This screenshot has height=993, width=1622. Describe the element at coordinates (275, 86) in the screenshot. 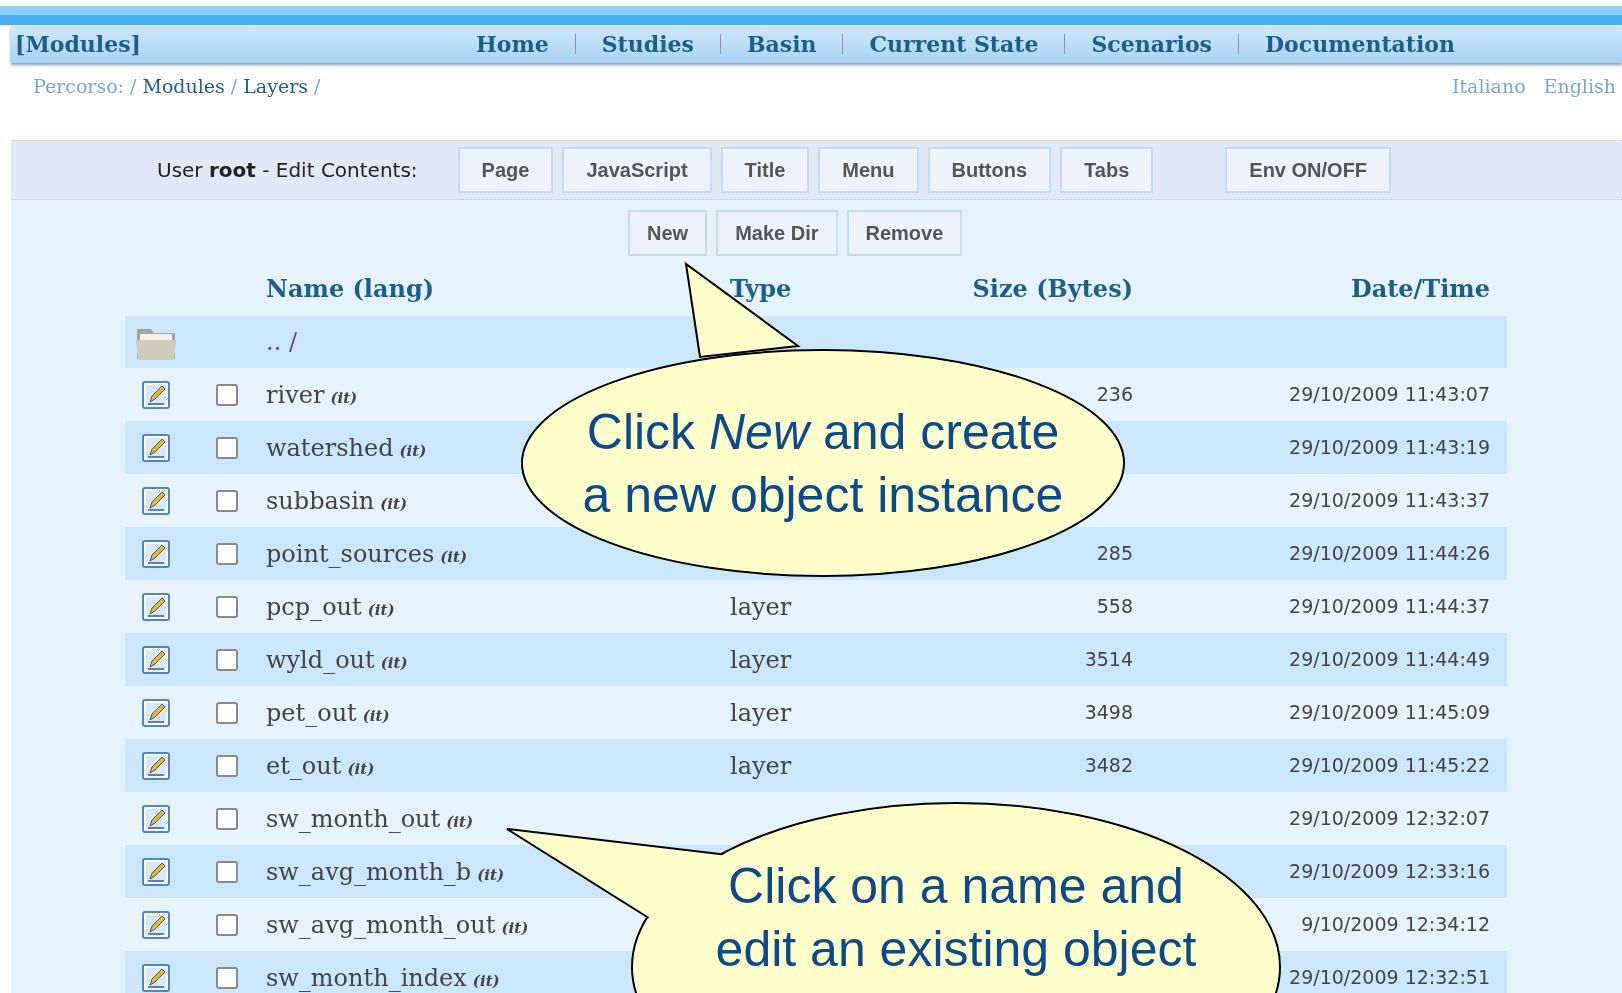

I see `breadcrumb-link: Layers` at that location.